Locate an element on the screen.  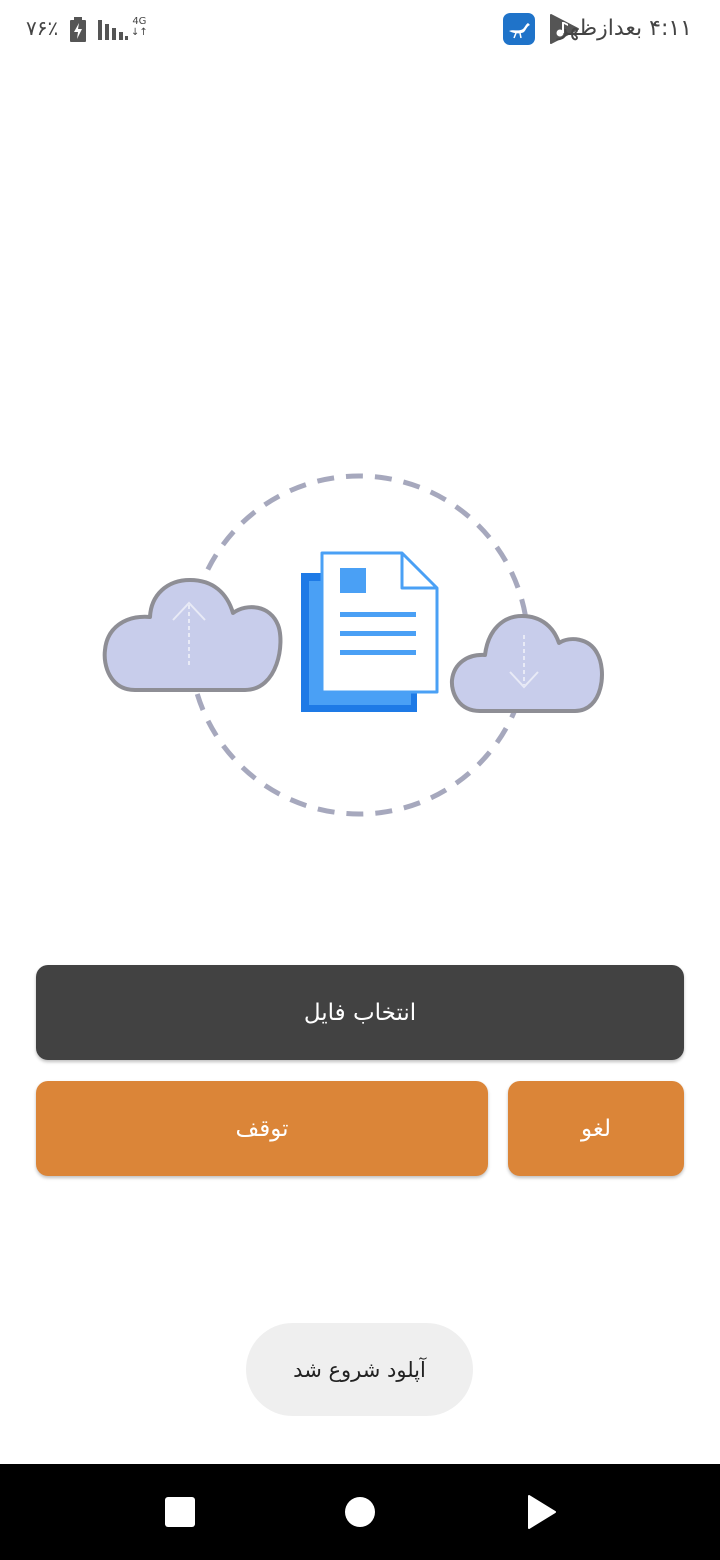
battery-percentage: ۷۶٪ is located at coordinates (42, 28).